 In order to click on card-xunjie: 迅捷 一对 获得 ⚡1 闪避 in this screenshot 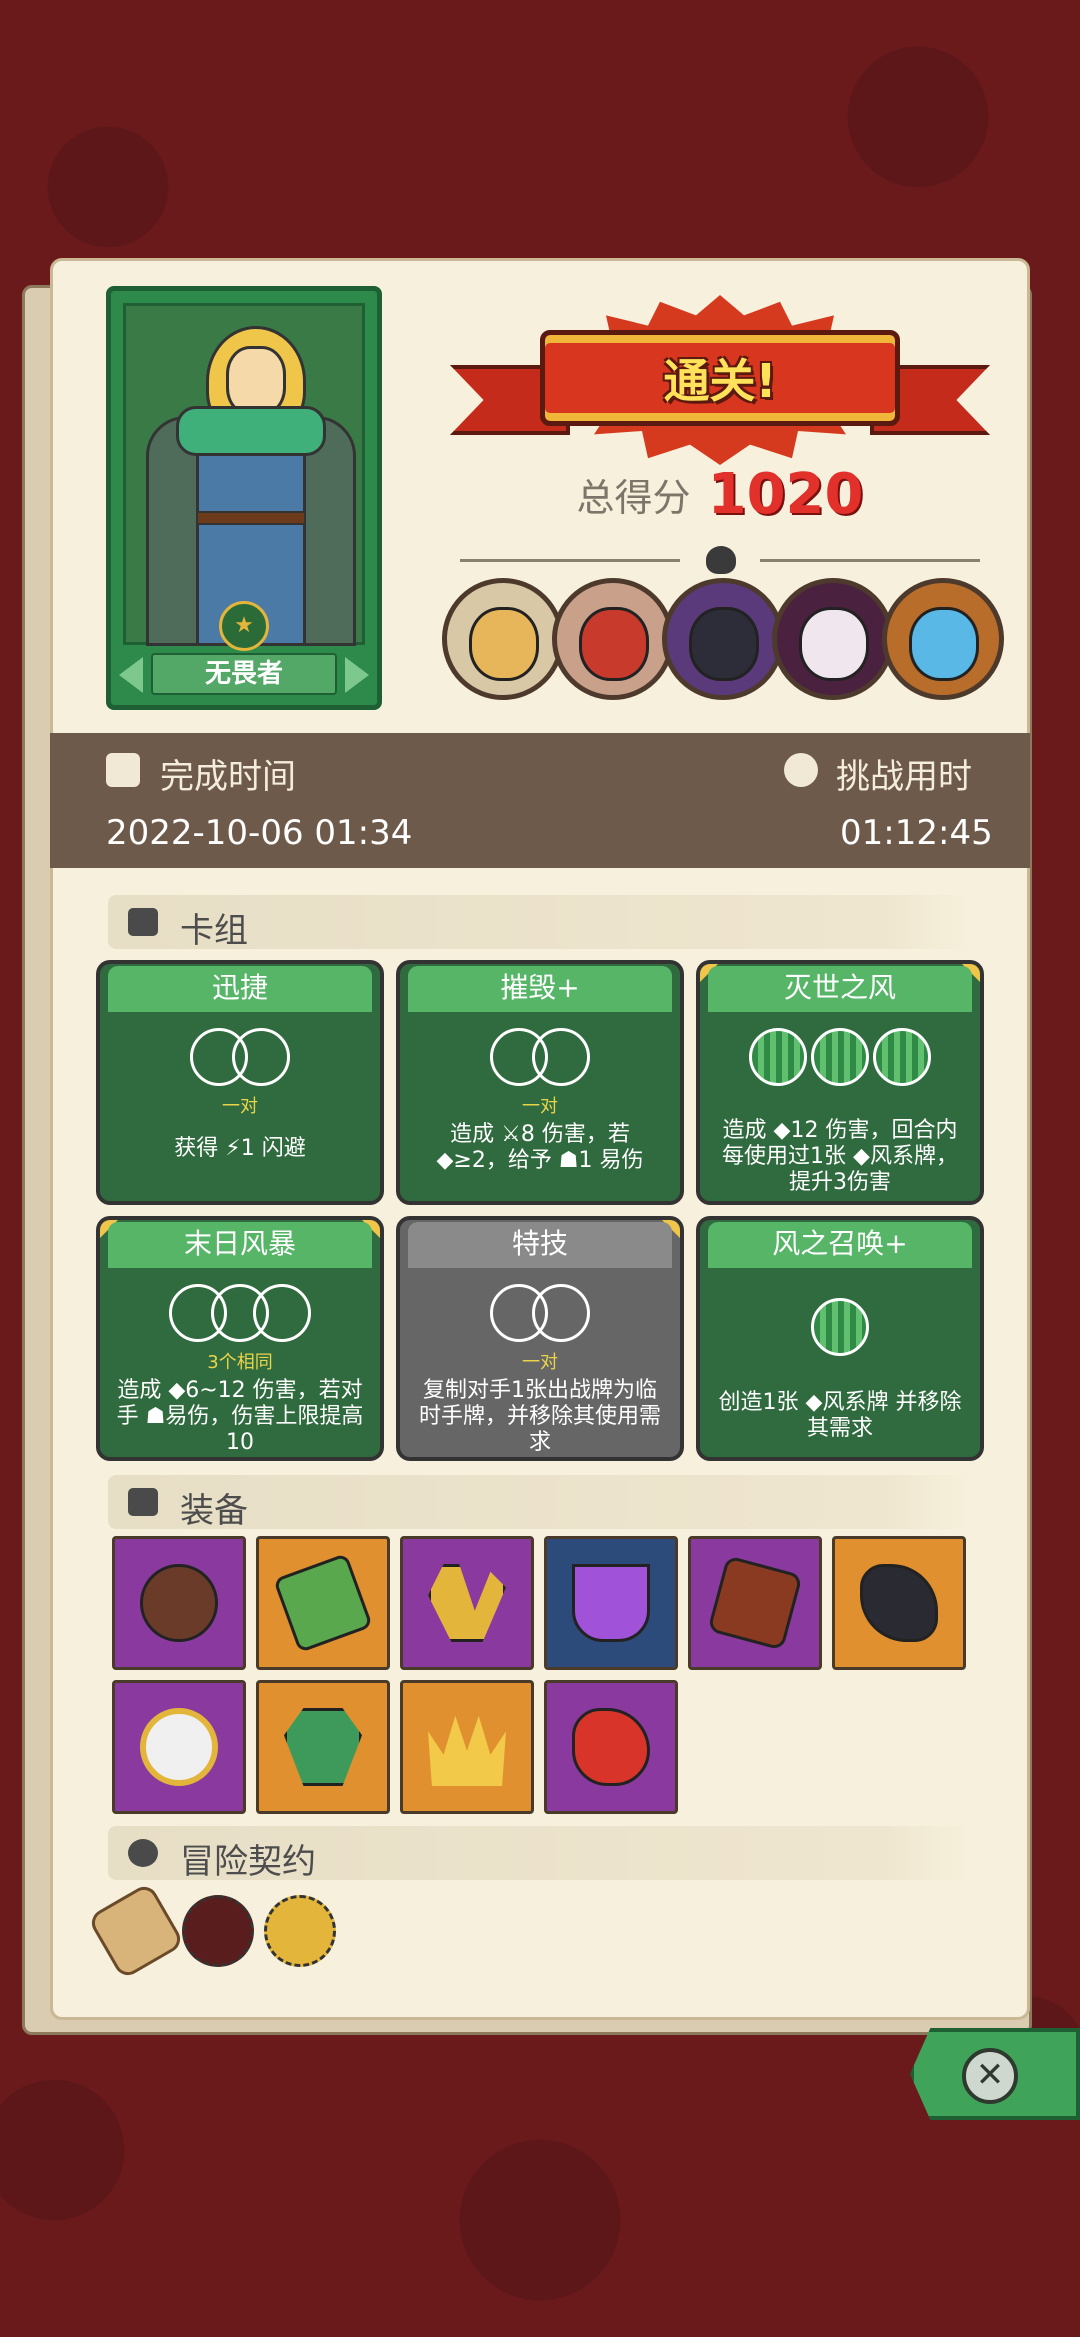, I will do `click(240, 1082)`.